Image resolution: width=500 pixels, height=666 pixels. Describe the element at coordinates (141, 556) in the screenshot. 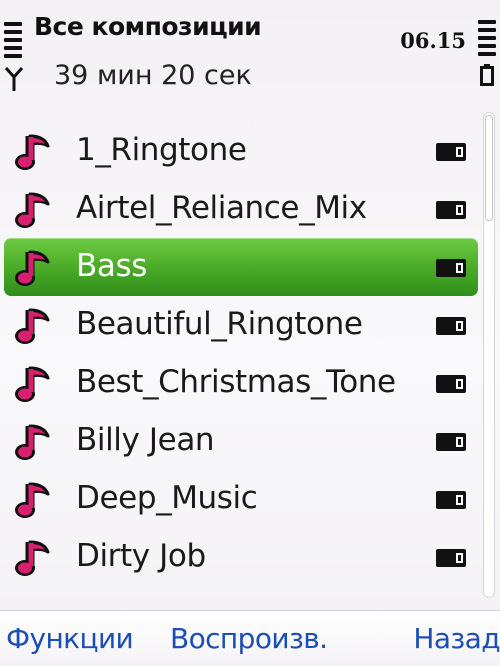

I see `track-title: Dirty Job` at that location.